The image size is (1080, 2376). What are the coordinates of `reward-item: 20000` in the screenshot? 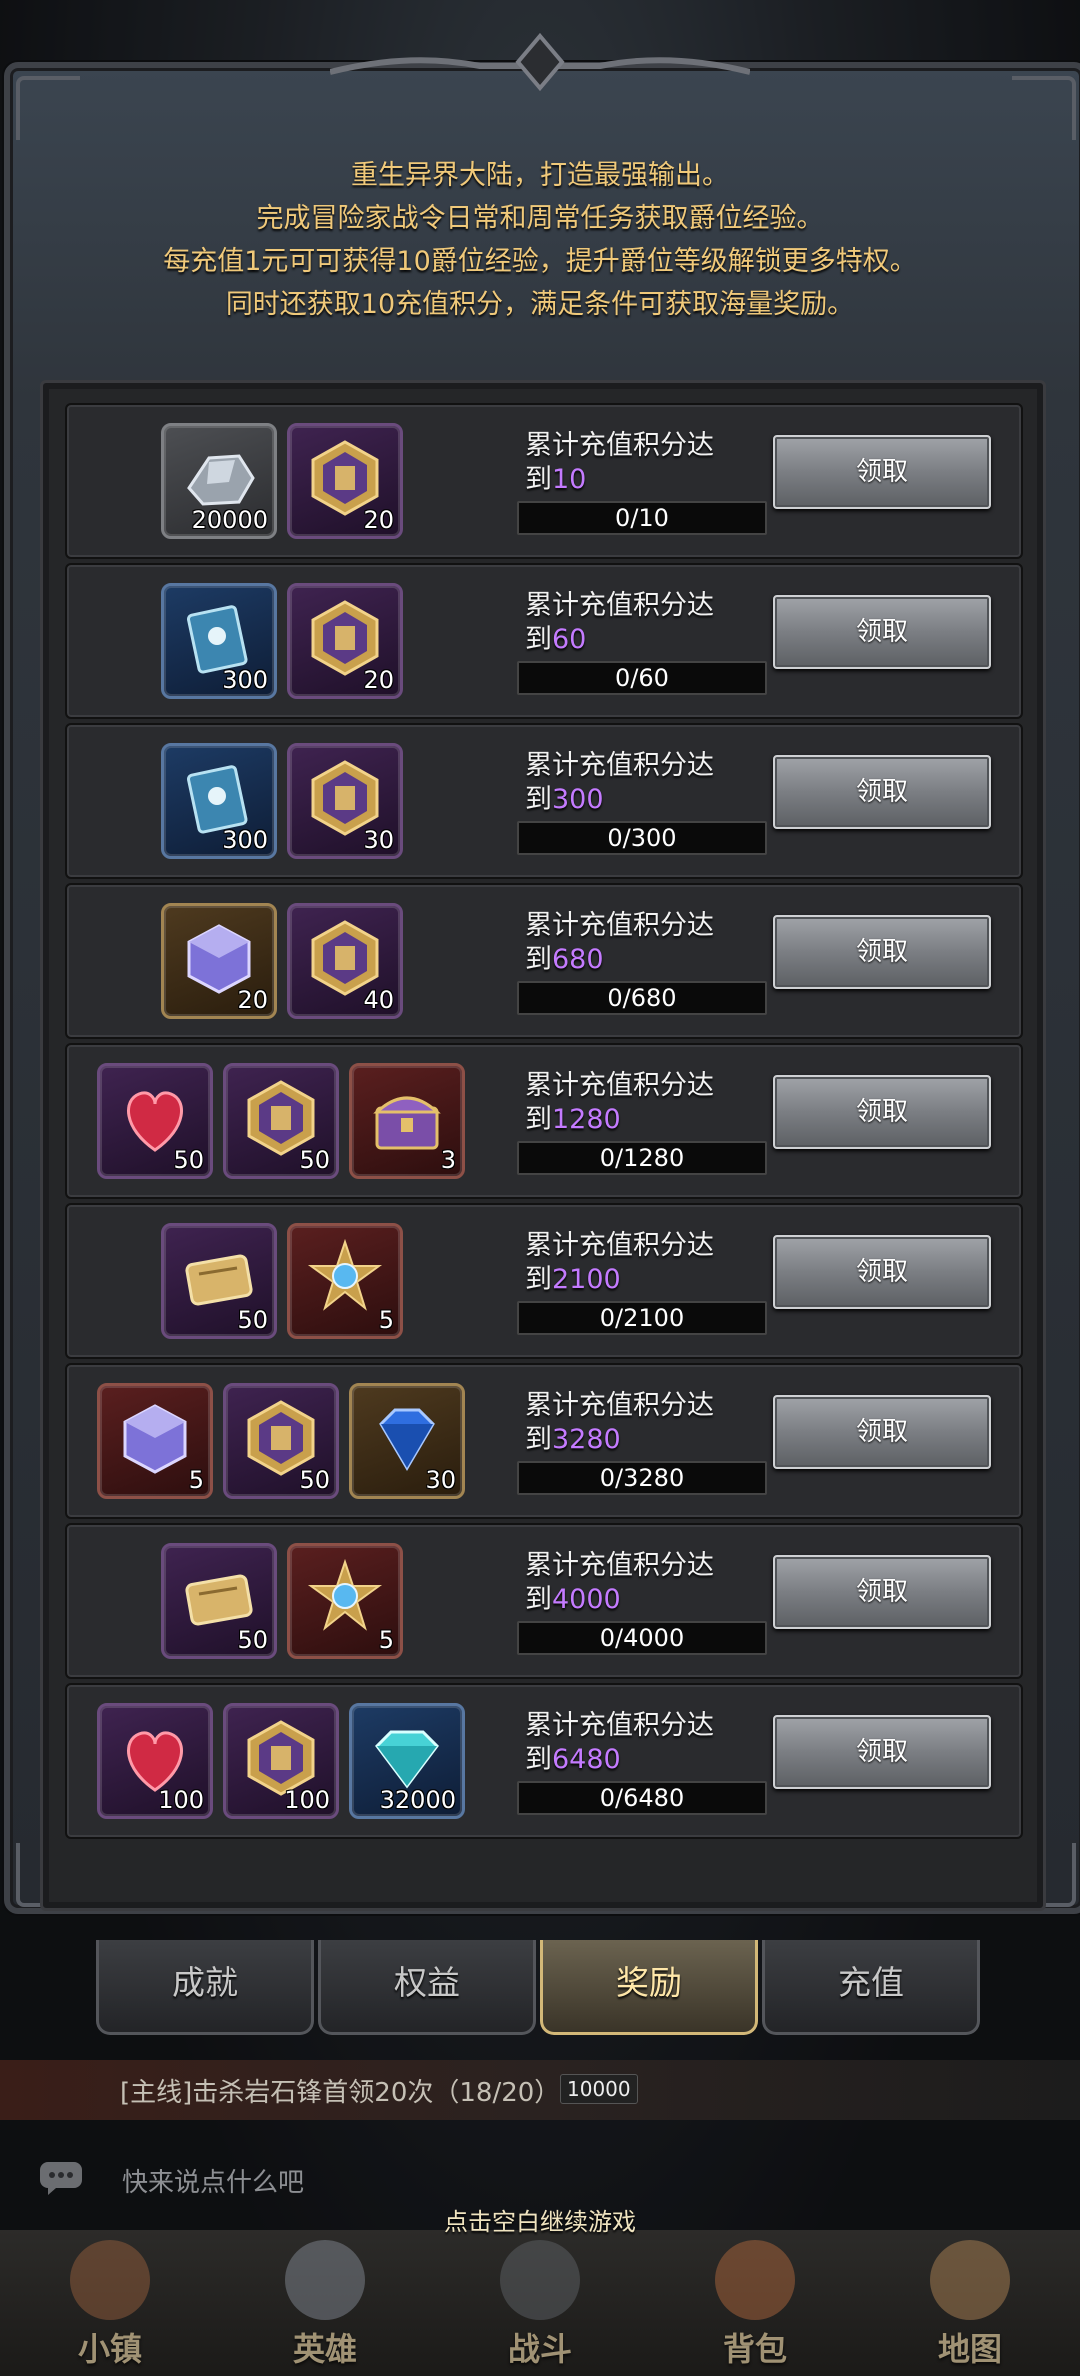 It's located at (219, 481).